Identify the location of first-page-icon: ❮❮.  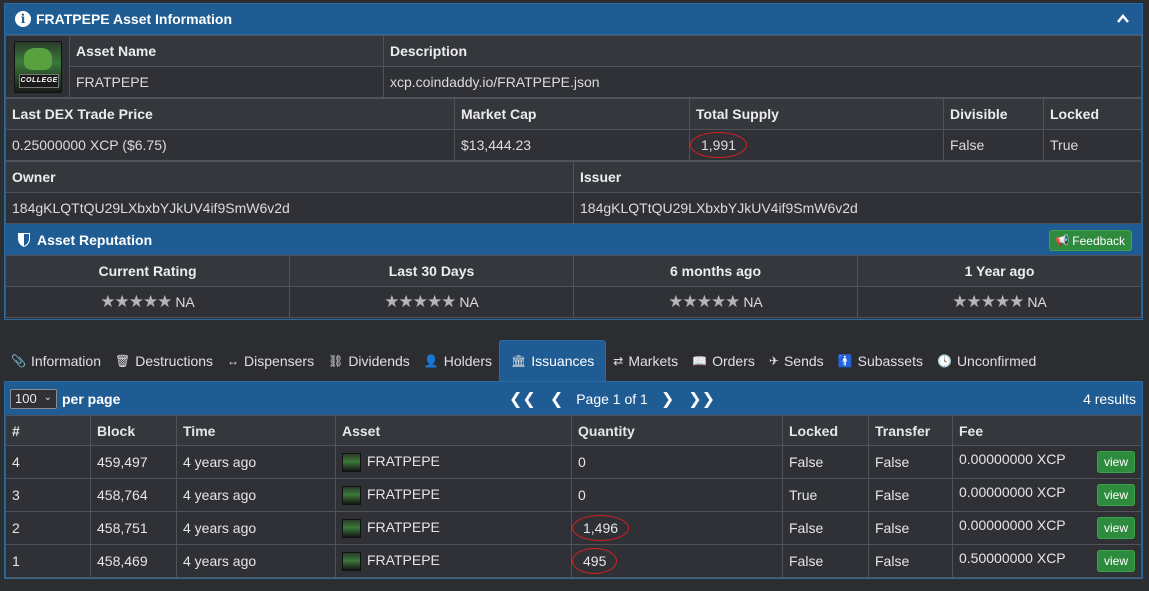
(522, 399).